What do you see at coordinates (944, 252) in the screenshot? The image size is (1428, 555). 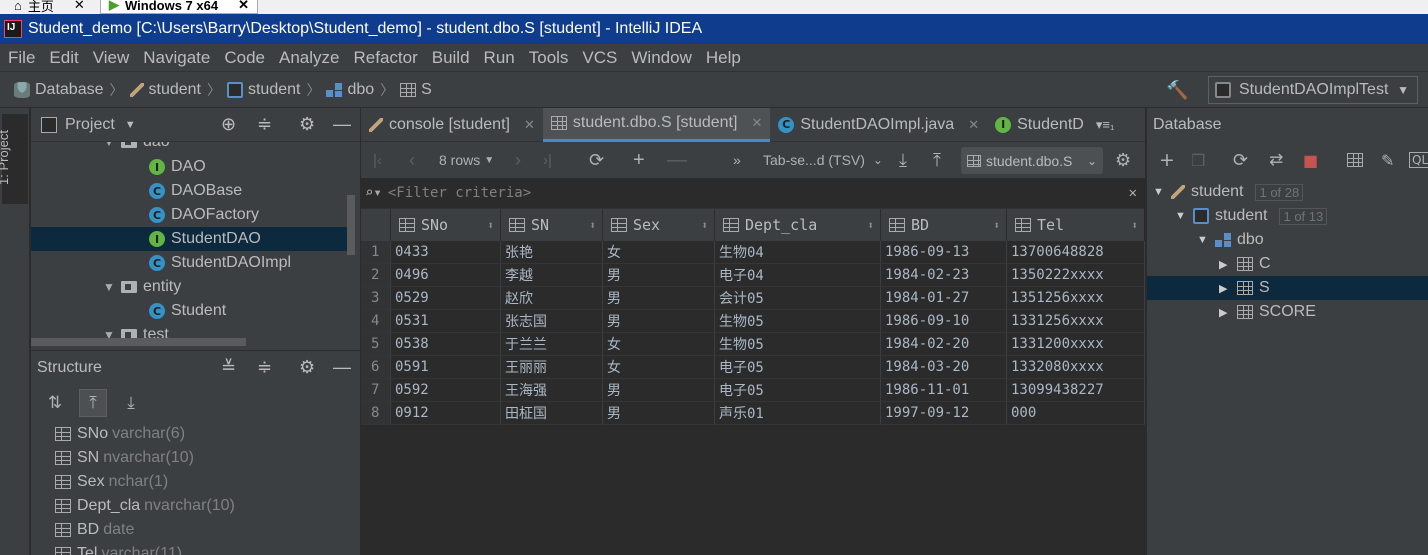 I see `table-cell: 1986-09-13` at bounding box center [944, 252].